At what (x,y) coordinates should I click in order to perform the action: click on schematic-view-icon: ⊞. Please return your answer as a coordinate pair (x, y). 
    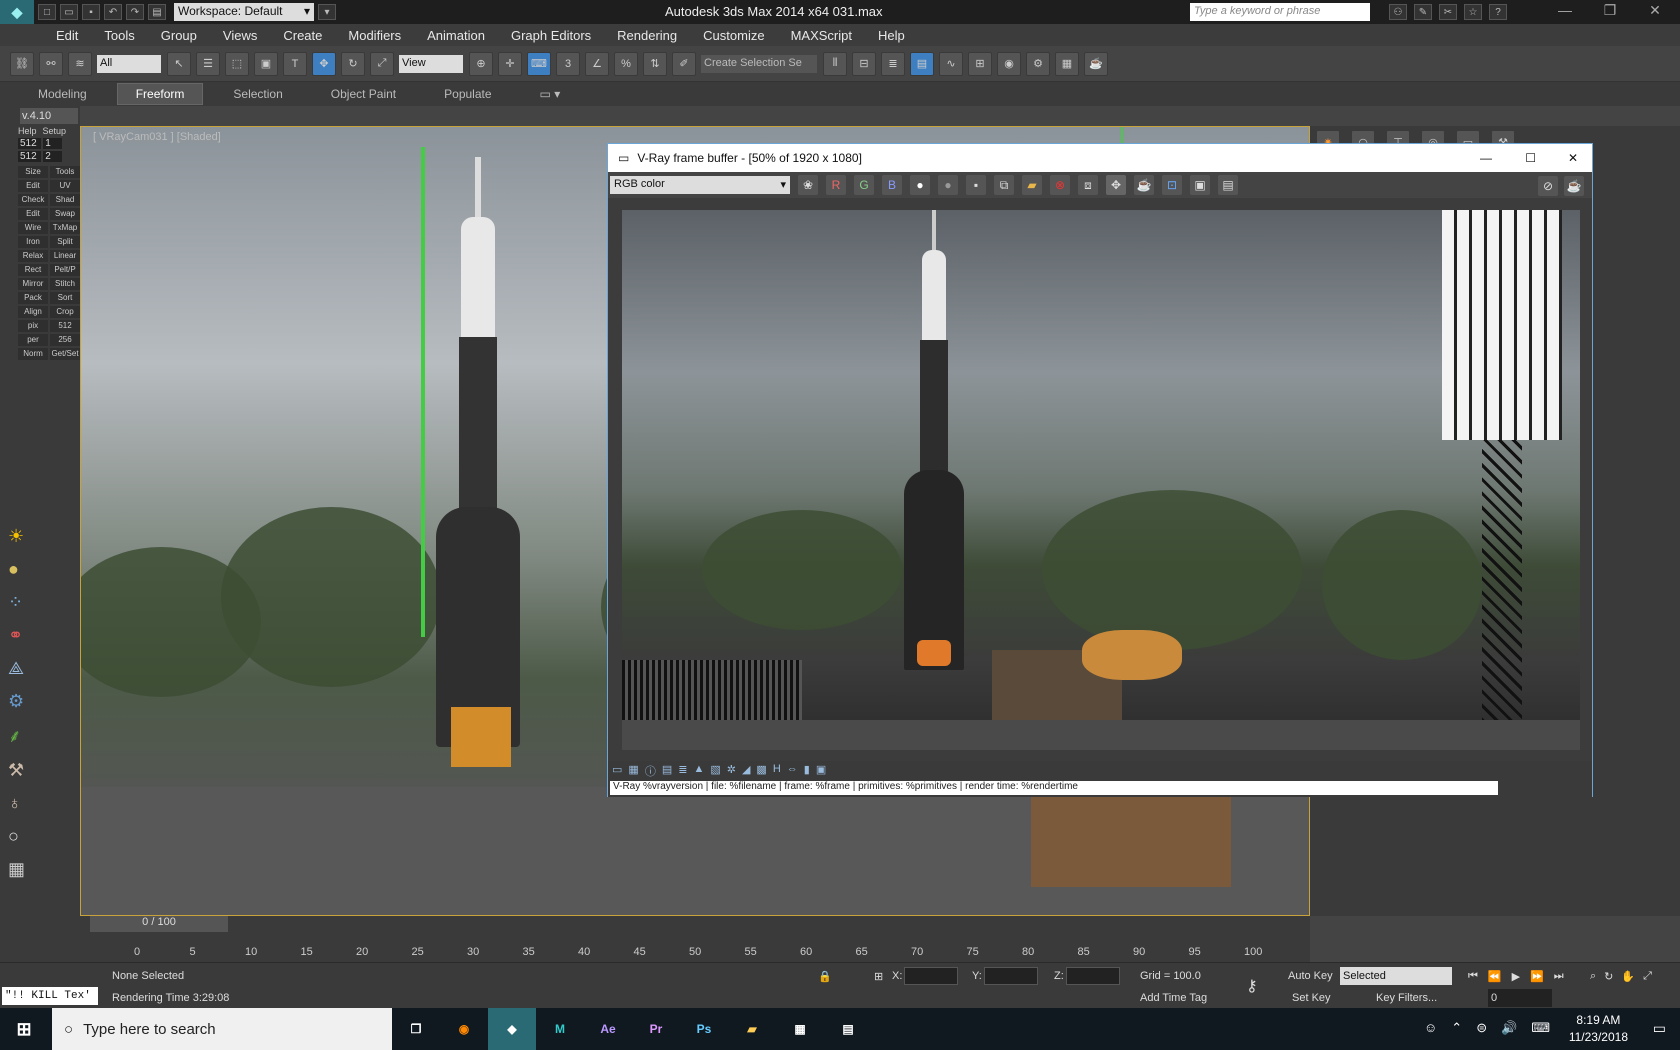
    Looking at the image, I should click on (980, 63).